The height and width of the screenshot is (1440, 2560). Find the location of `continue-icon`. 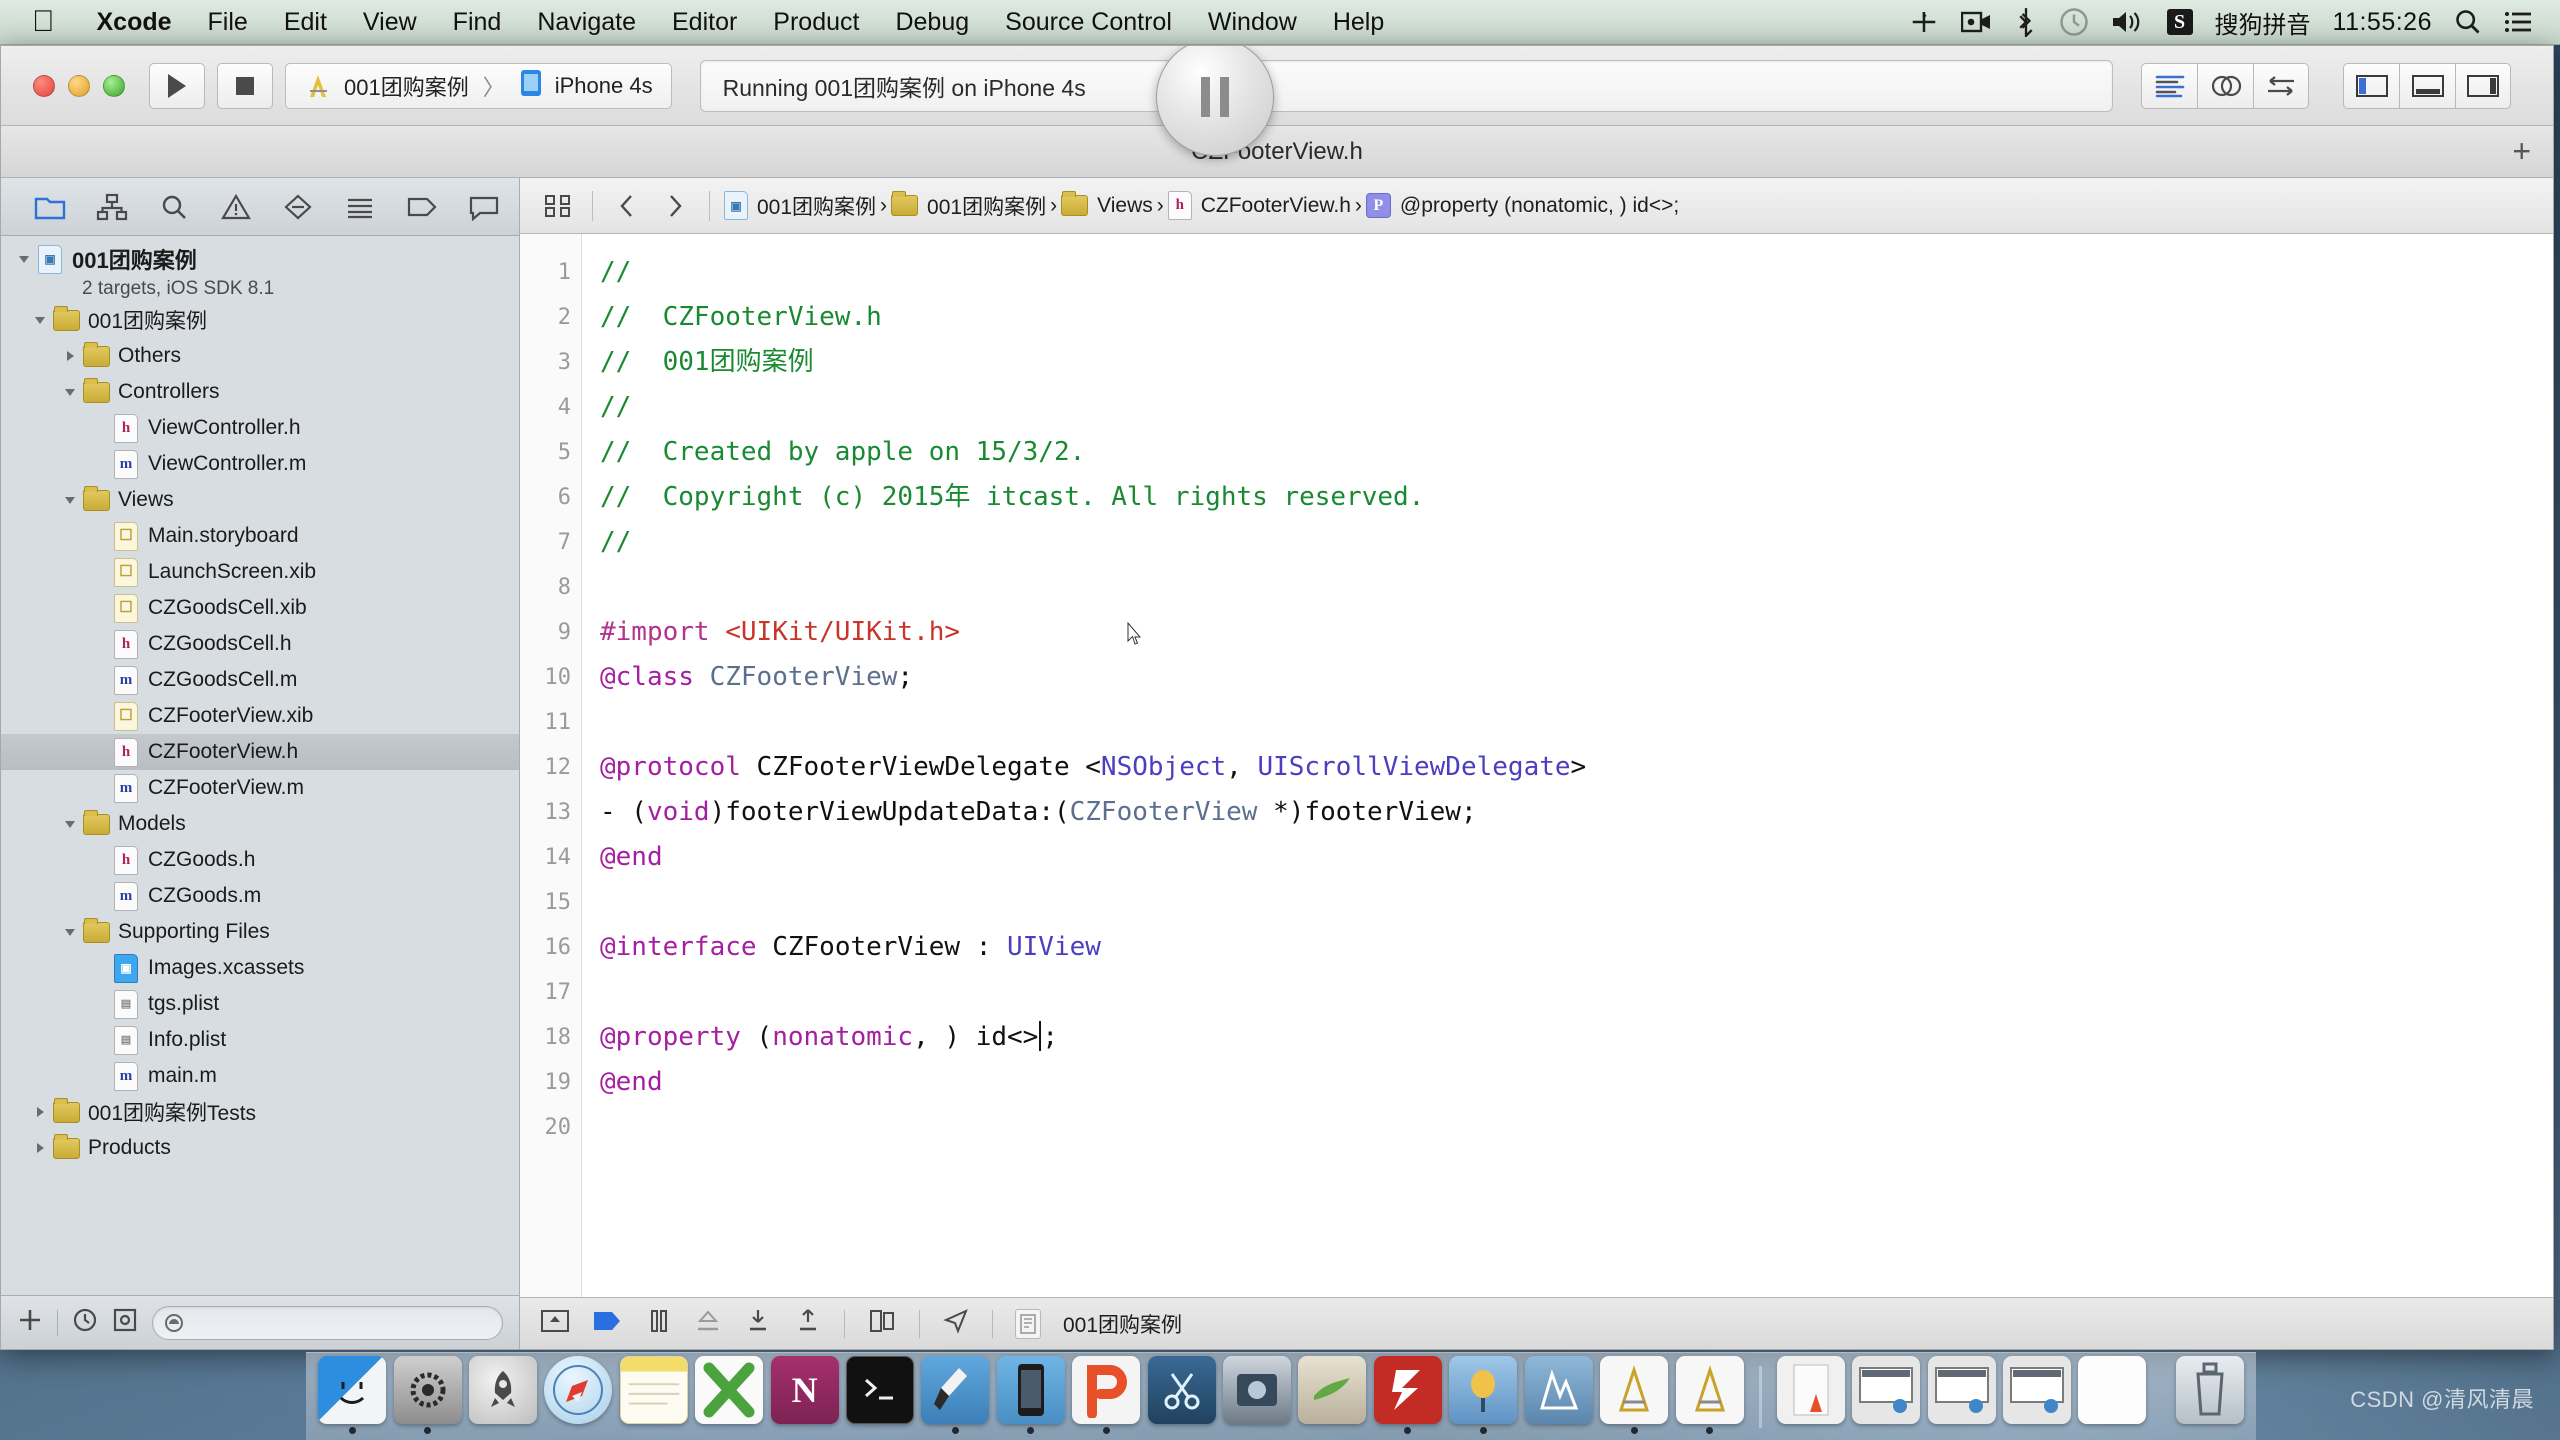

continue-icon is located at coordinates (608, 1324).